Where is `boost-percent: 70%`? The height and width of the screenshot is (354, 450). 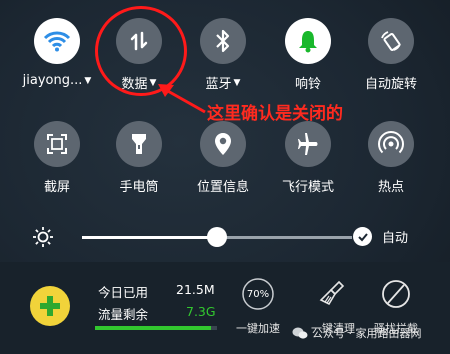
boost-percent: 70% is located at coordinates (258, 294).